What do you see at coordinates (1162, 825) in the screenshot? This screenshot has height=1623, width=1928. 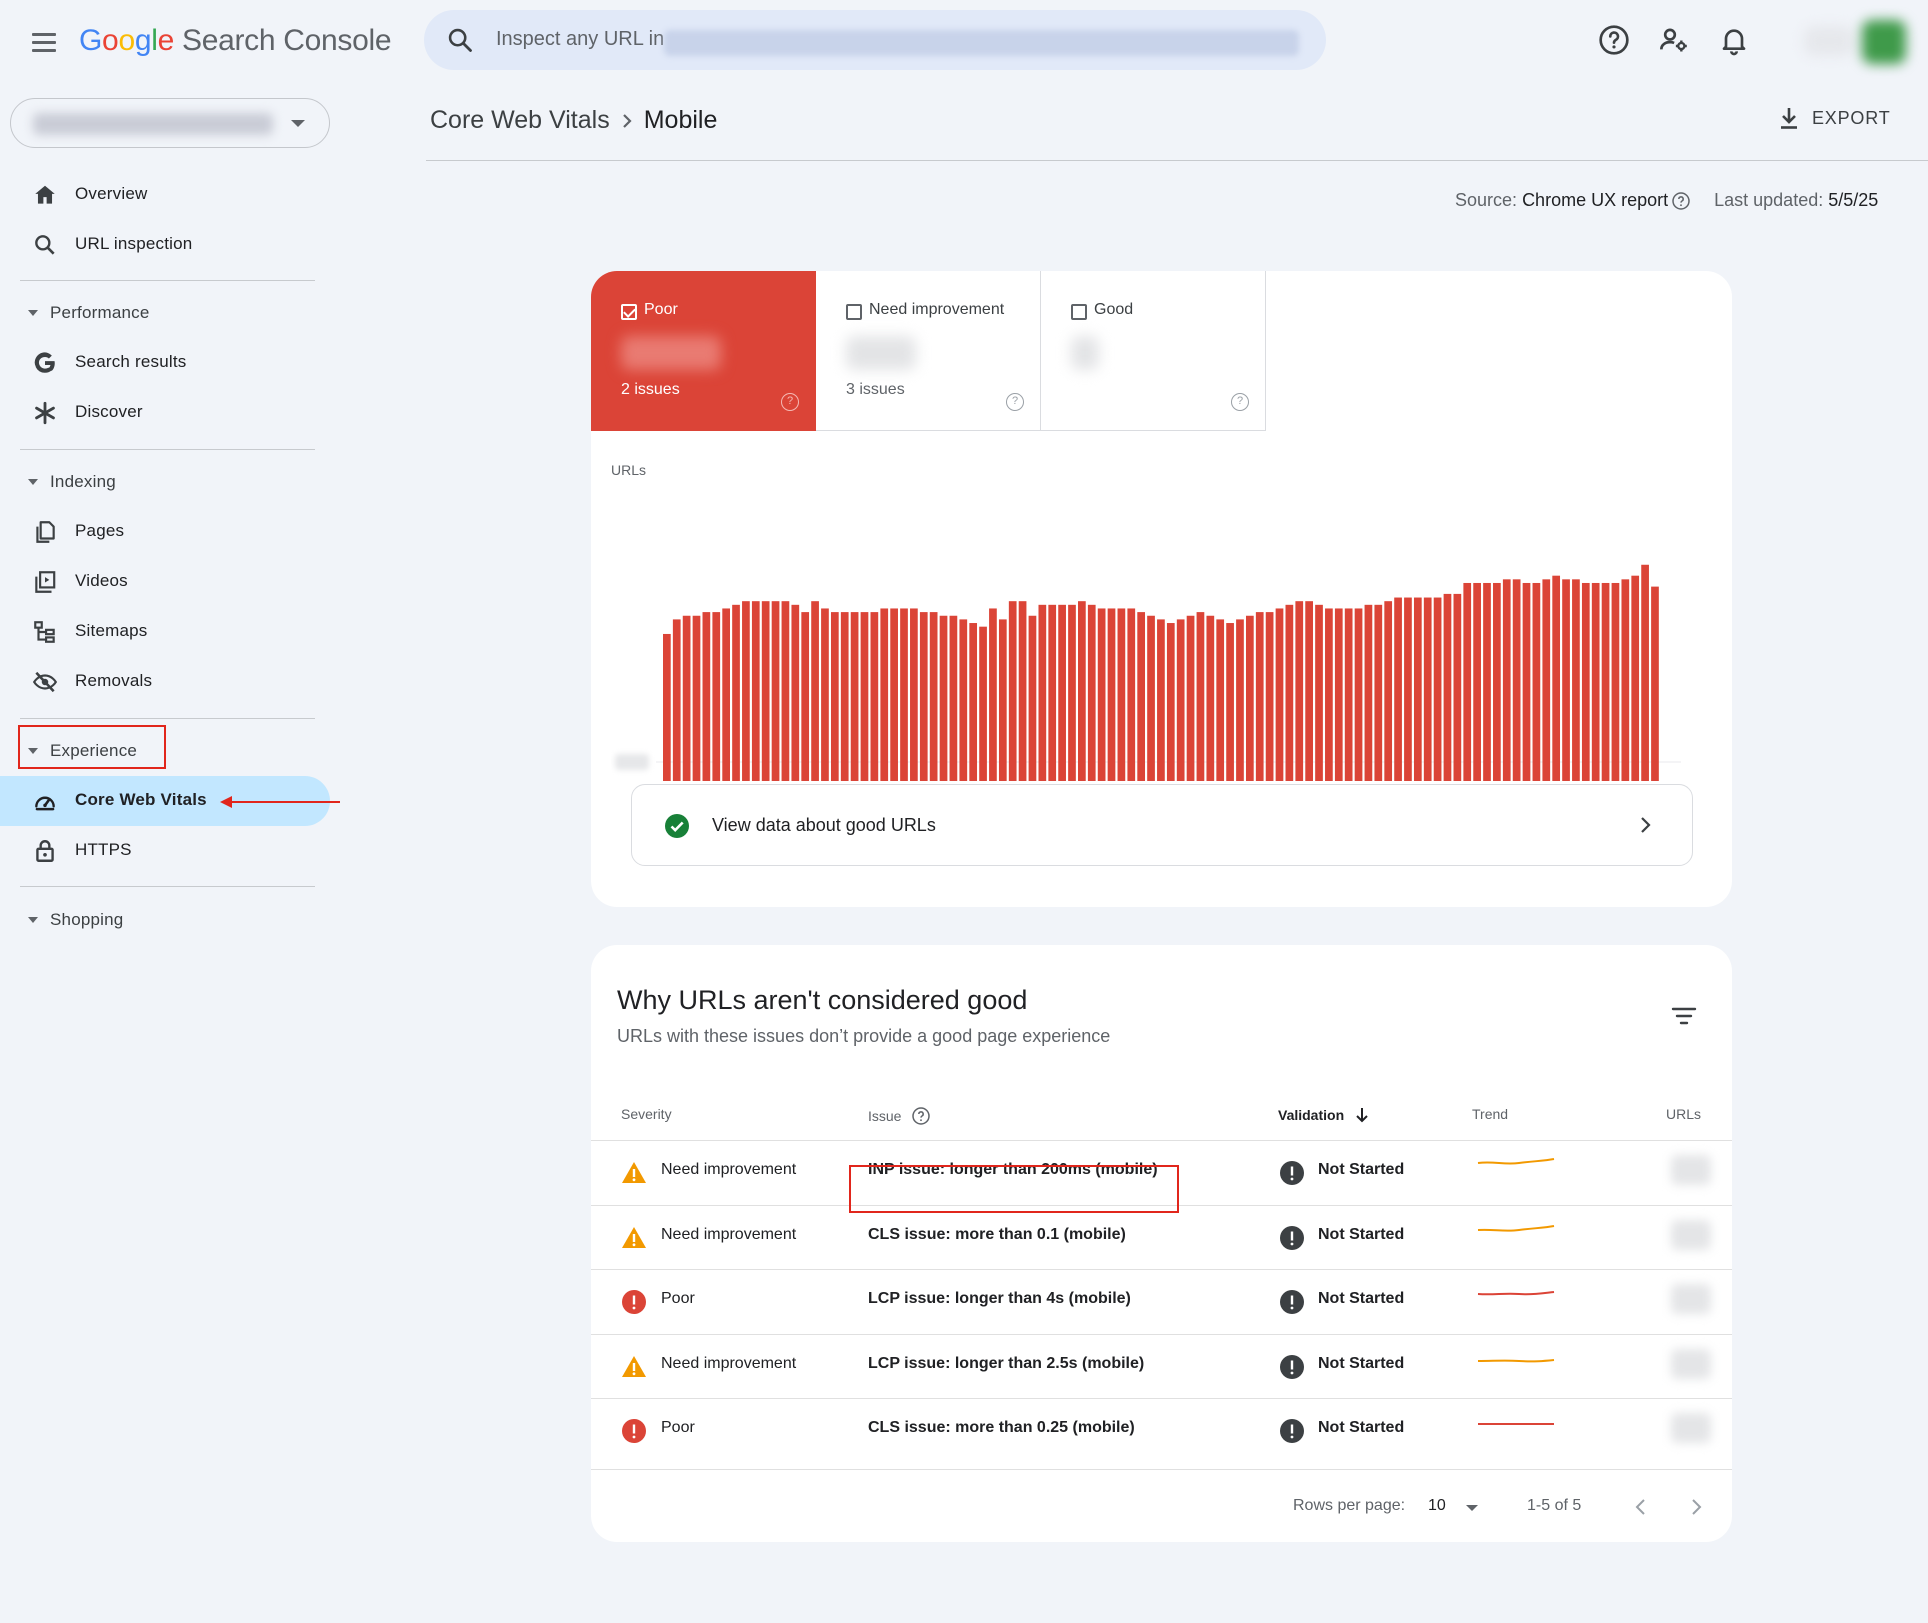 I see `view-good-urls-link: View data about good URLs` at bounding box center [1162, 825].